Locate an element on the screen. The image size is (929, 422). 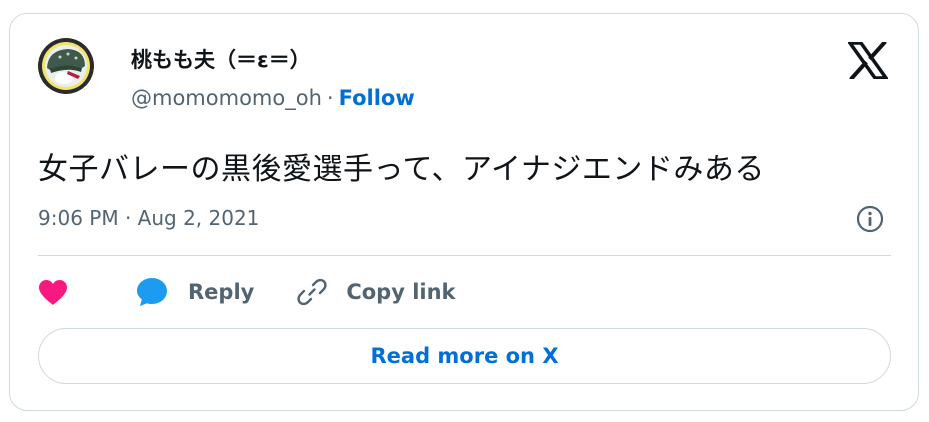
divider is located at coordinates (464, 255).